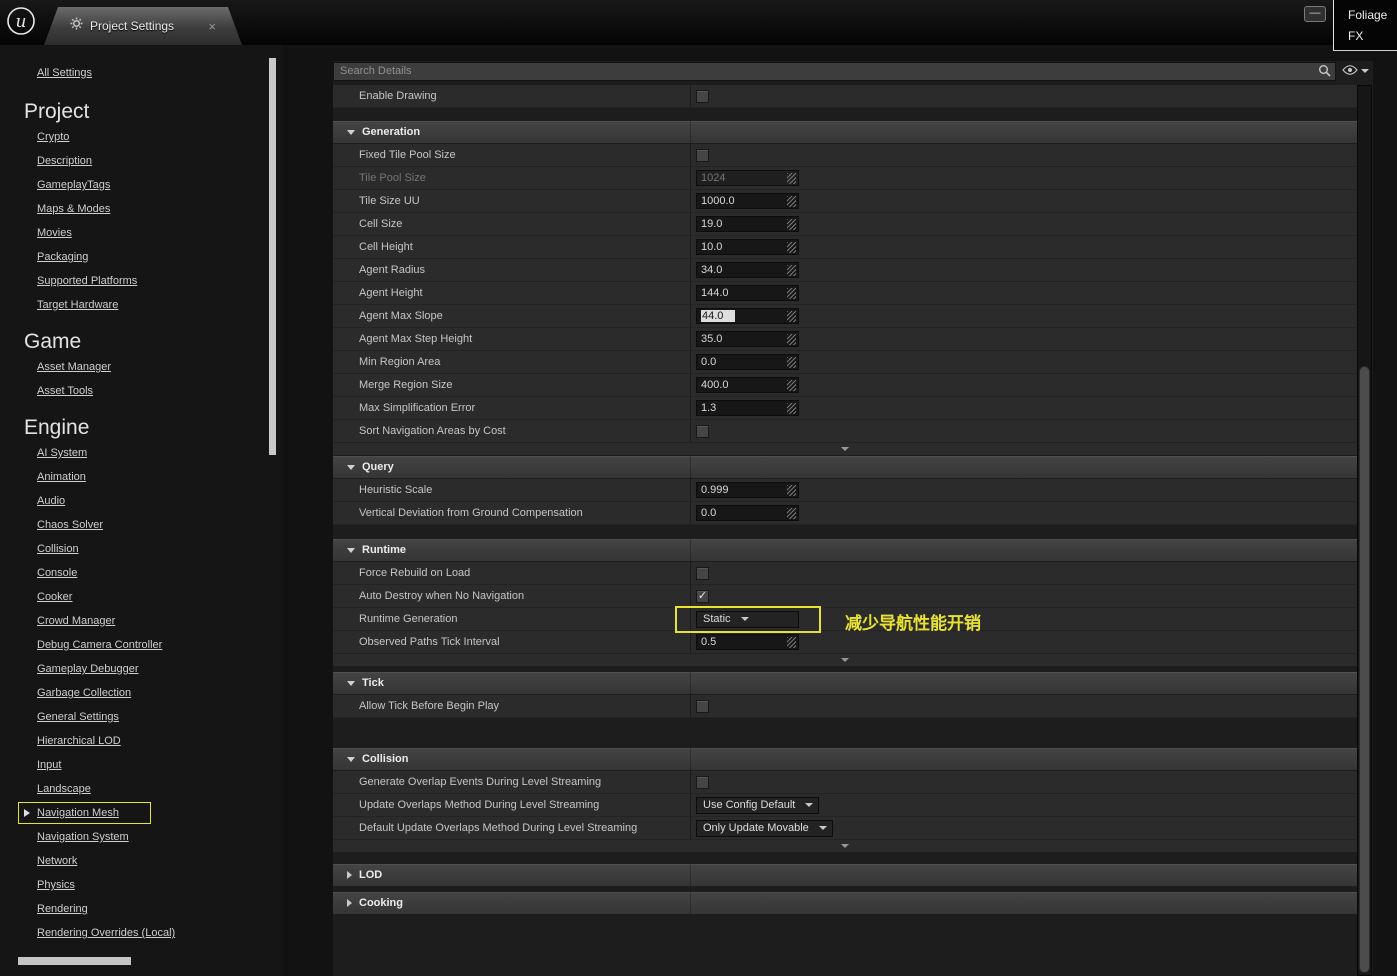 The width and height of the screenshot is (1397, 976). What do you see at coordinates (159, 765) in the screenshot?
I see `sidebar-item-input: Input` at bounding box center [159, 765].